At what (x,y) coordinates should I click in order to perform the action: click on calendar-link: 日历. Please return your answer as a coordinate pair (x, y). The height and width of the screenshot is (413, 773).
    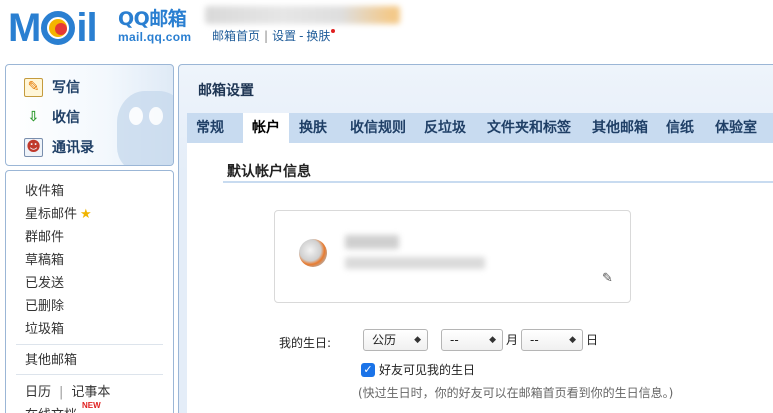
    Looking at the image, I should click on (38, 392).